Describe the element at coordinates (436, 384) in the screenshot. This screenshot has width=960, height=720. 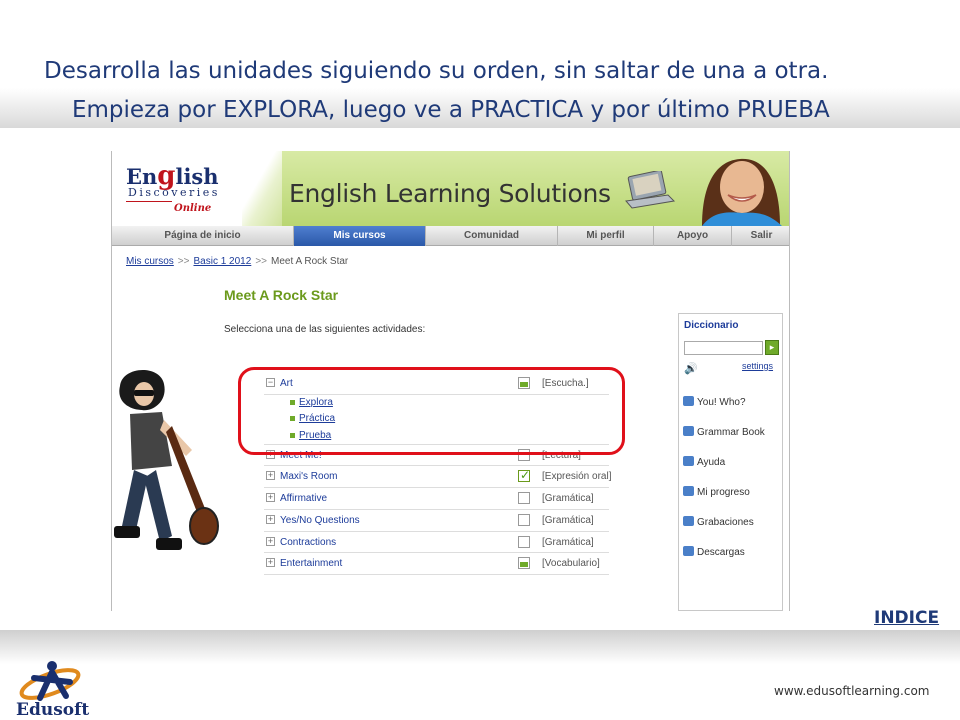
I see `activity-row-art: − Art [Escucha.]` at that location.